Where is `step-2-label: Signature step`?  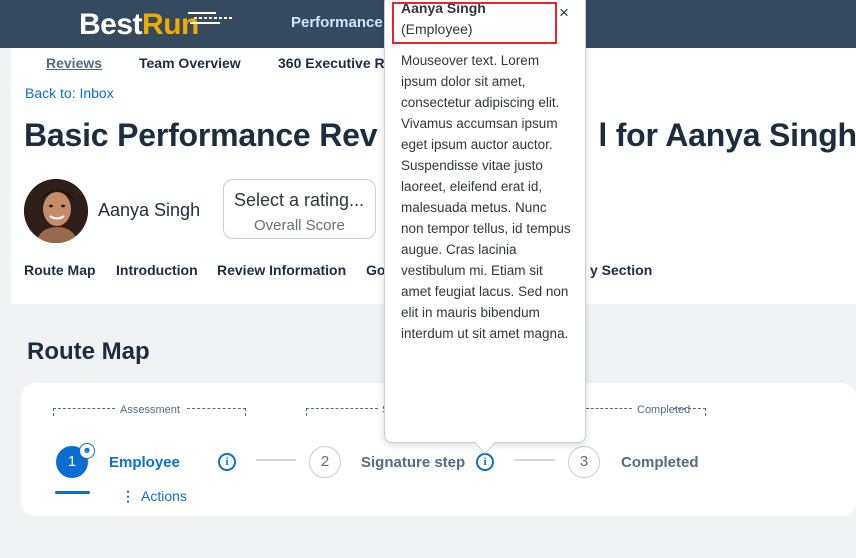 step-2-label: Signature step is located at coordinates (413, 462).